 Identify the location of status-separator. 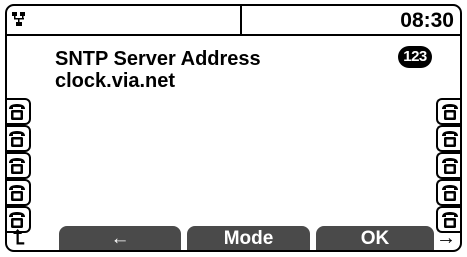
(241, 20).